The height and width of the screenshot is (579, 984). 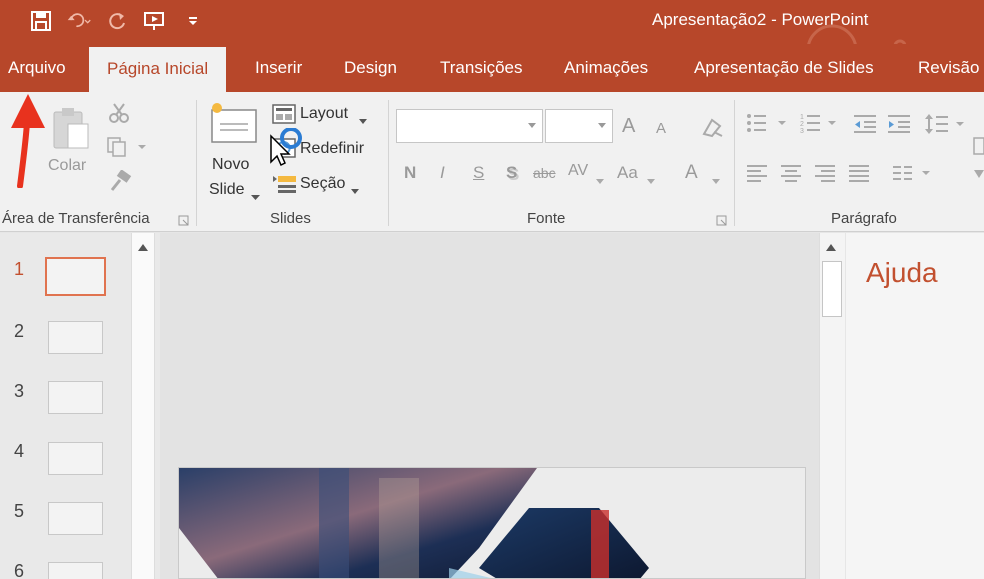 I want to click on tab-revisao: Revisão, so click(x=948, y=68).